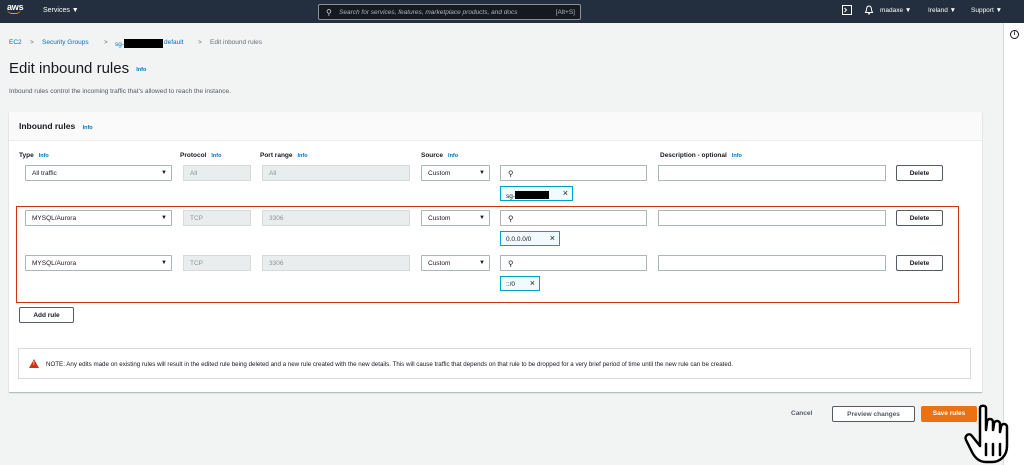 This screenshot has height=465, width=1024. What do you see at coordinates (284, 155) in the screenshot?
I see `column-port-range: Port range Info` at bounding box center [284, 155].